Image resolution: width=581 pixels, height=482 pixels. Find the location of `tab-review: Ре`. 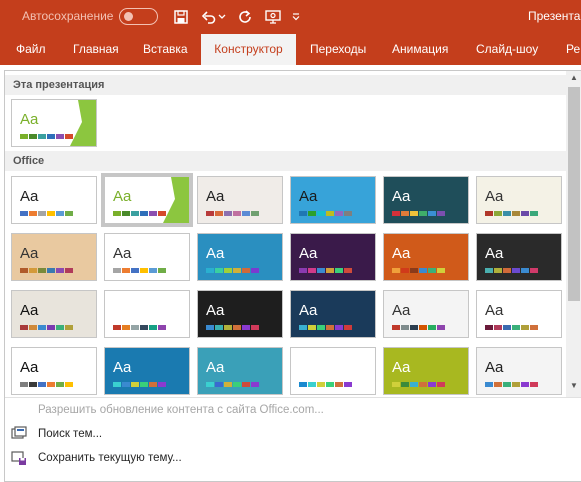

tab-review: Ре is located at coordinates (573, 49).